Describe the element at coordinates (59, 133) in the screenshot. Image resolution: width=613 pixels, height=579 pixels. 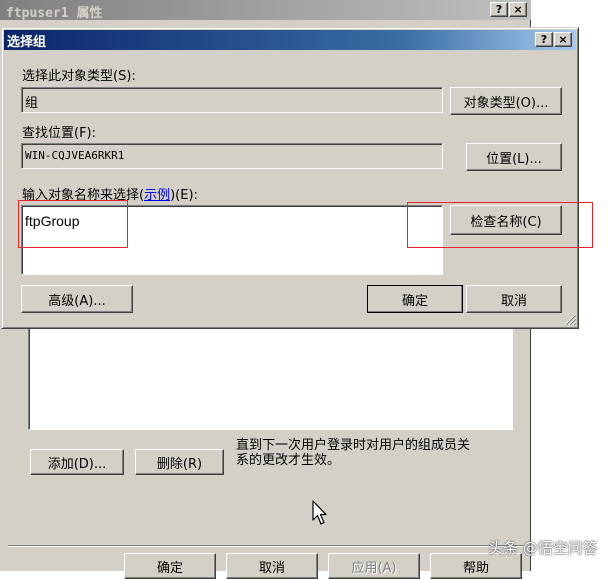
I see `location-label: 查找位置(F):` at that location.